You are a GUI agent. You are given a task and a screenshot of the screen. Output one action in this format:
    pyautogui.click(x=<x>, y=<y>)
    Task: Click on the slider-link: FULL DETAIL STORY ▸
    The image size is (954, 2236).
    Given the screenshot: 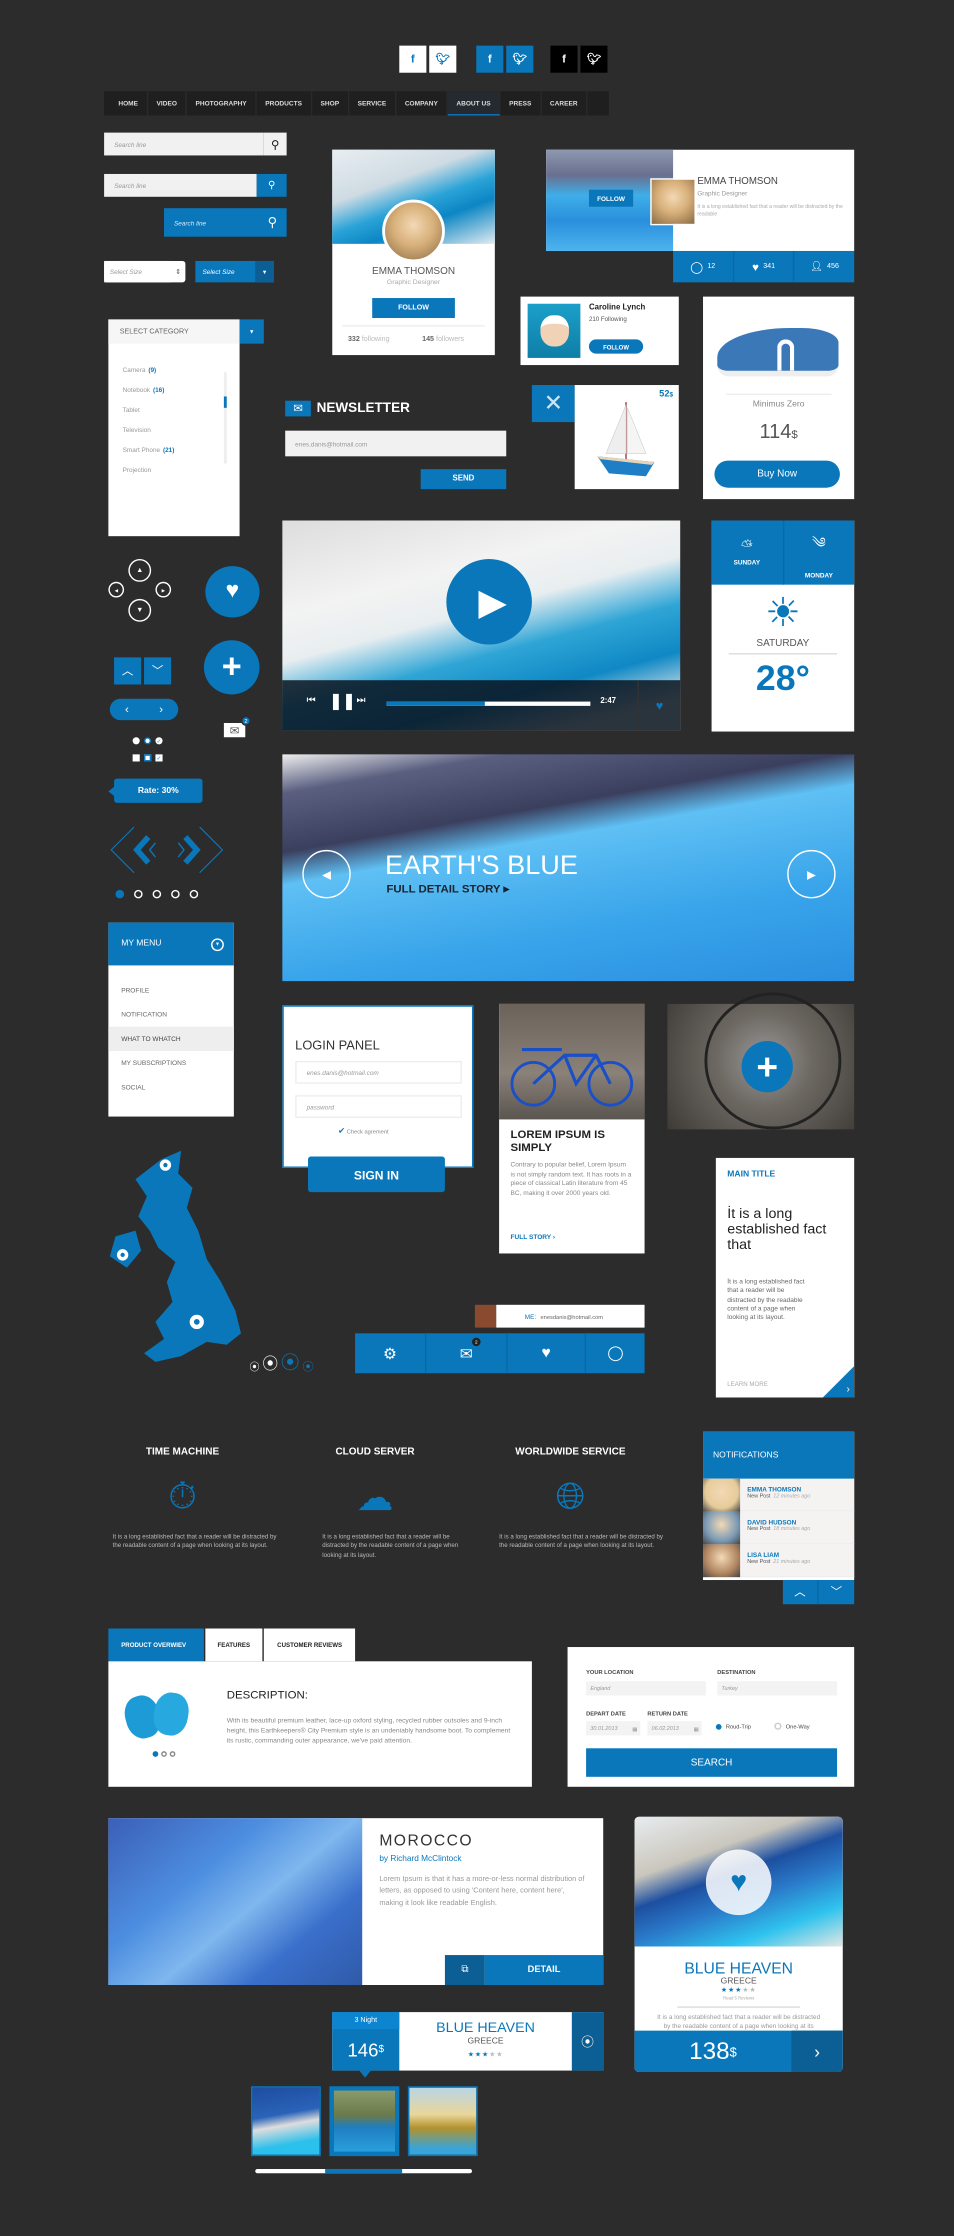 What is the action you would take?
    pyautogui.click(x=447, y=889)
    